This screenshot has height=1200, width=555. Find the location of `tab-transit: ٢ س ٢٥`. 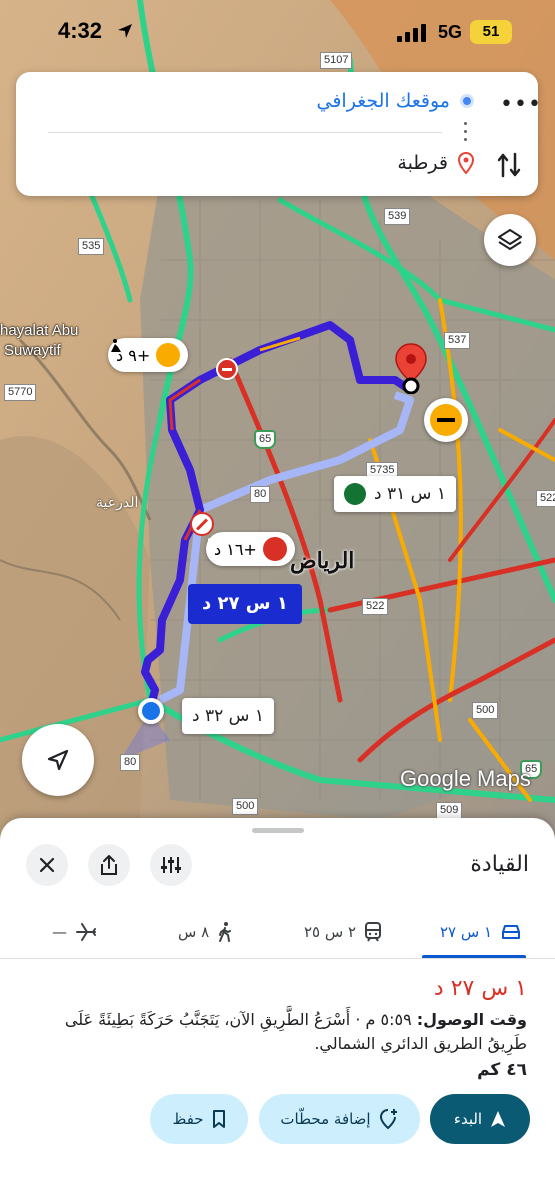

tab-transit: ٢ س ٢٥ is located at coordinates (343, 932).